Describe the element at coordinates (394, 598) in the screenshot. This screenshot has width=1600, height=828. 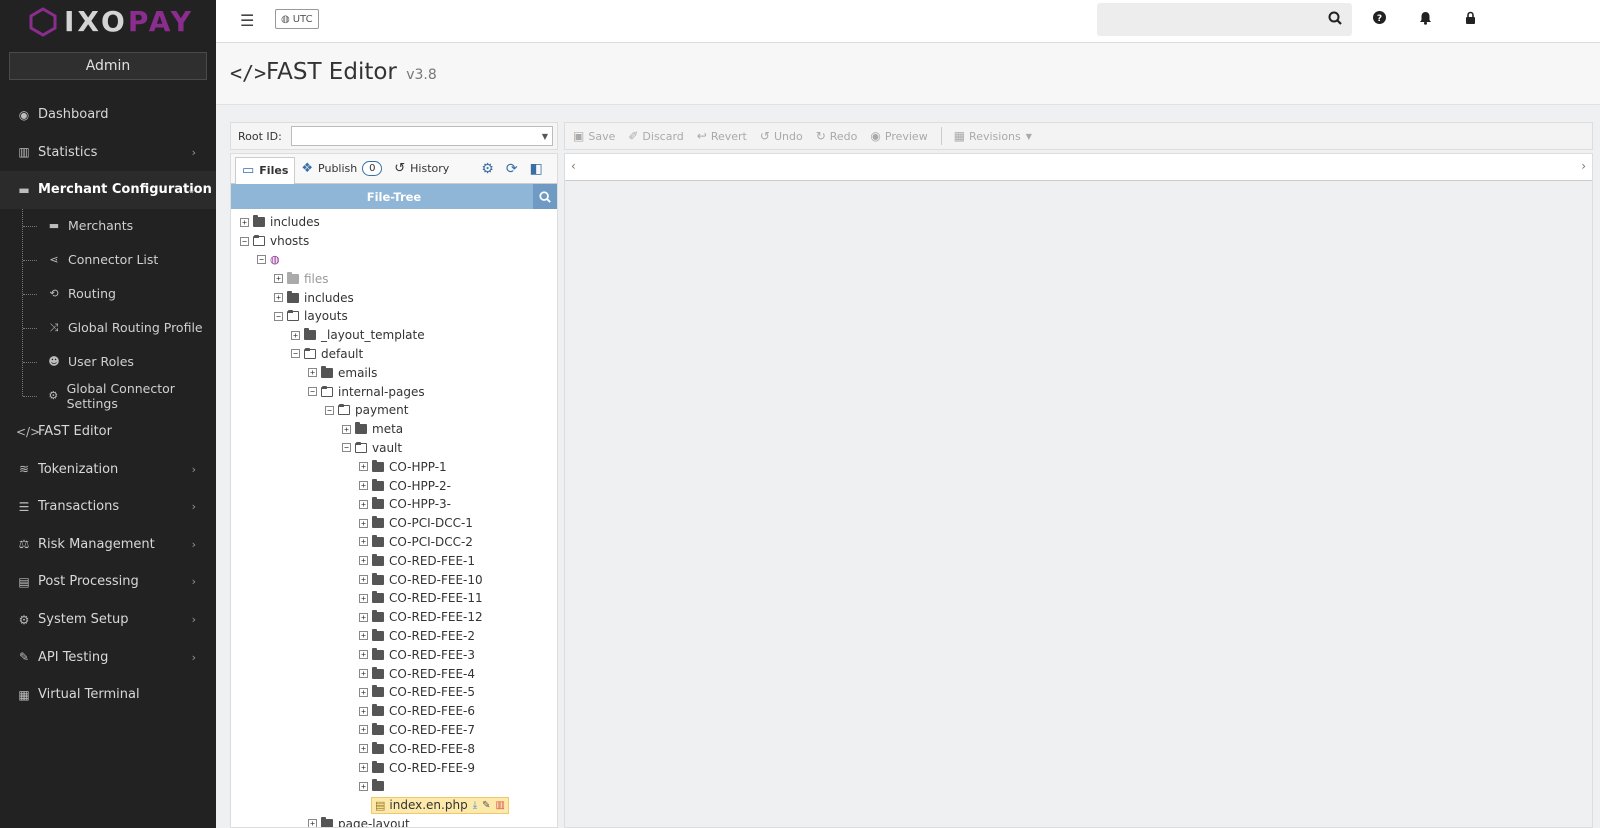
I see `tree-node: + CO-RED-FEE-11` at that location.